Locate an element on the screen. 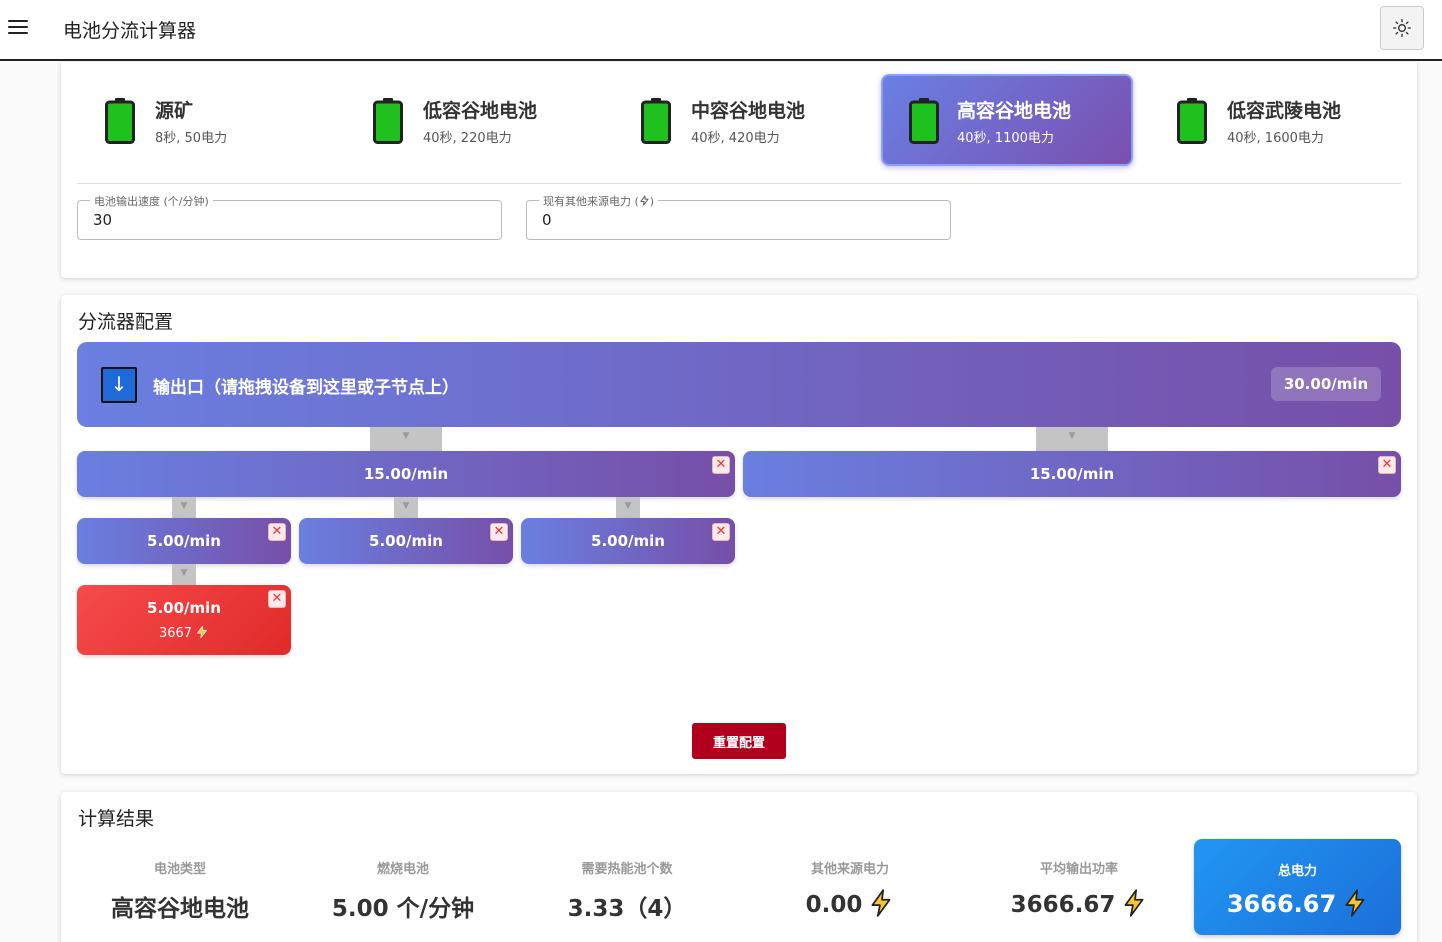 The image size is (1442, 942). stat-label: 平均输出功率 is located at coordinates (1078, 869).